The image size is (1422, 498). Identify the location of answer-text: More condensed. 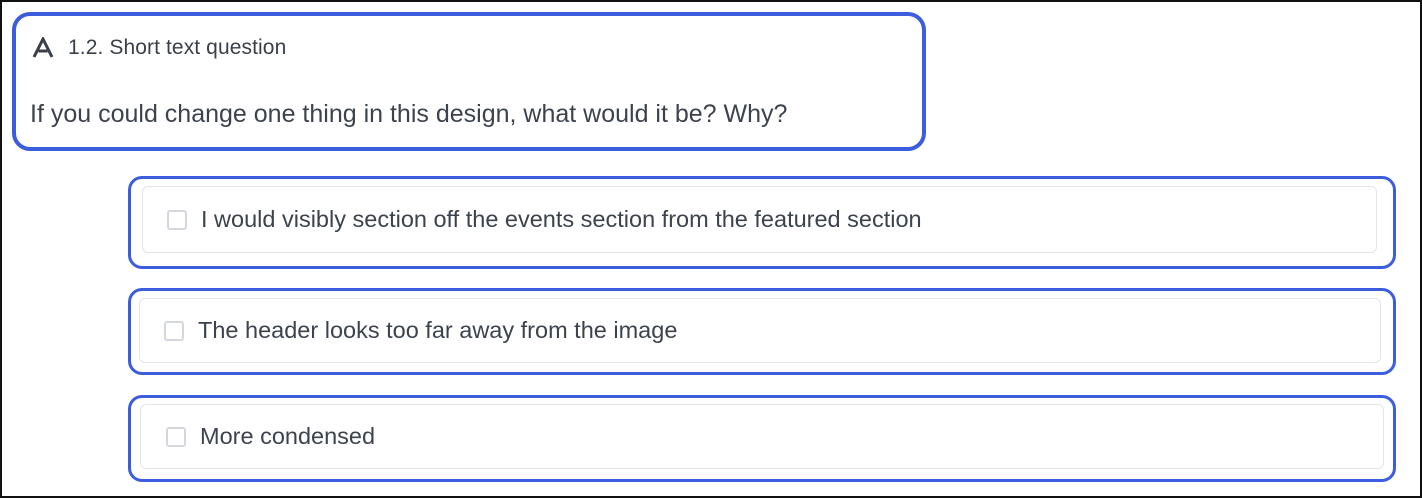
(288, 436).